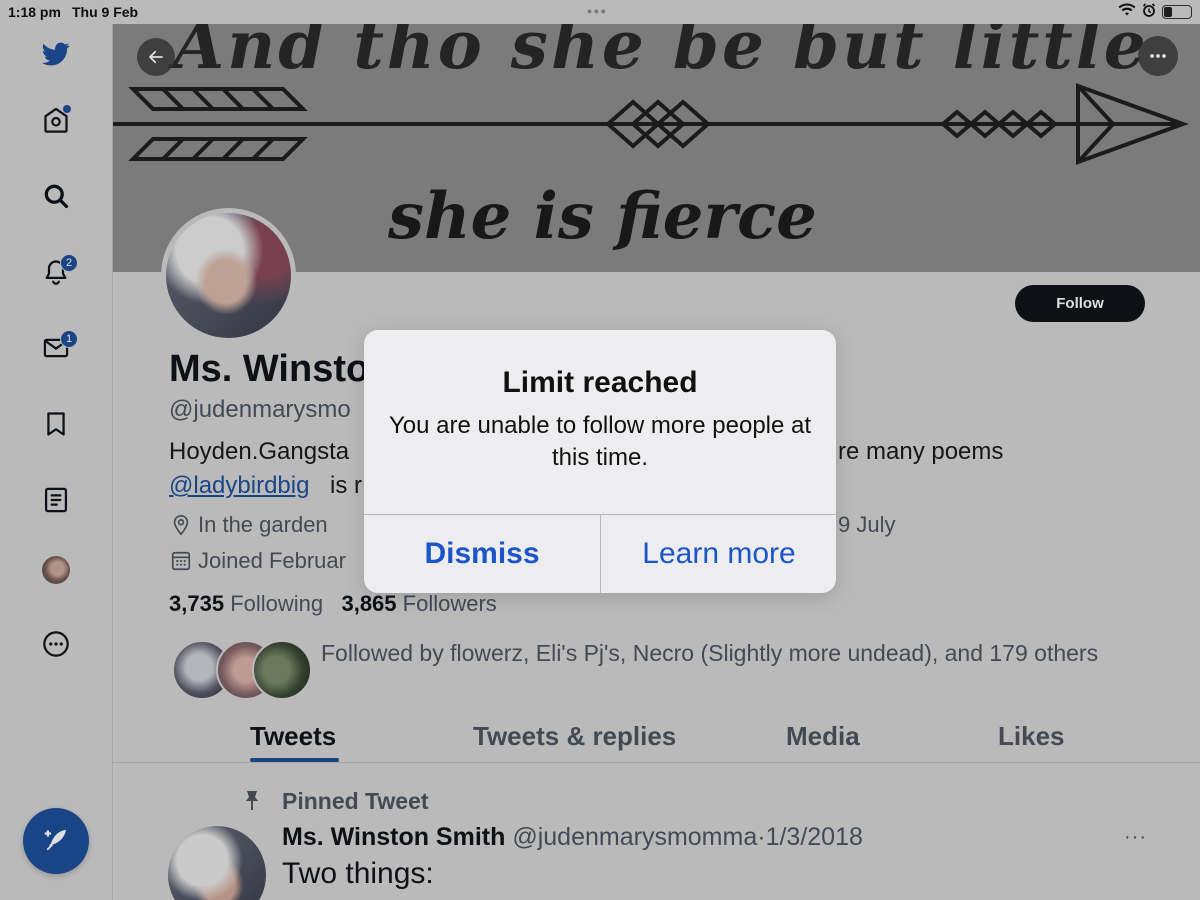 The height and width of the screenshot is (900, 1200). What do you see at coordinates (600, 382) in the screenshot?
I see `dialog-title: Limit reached` at bounding box center [600, 382].